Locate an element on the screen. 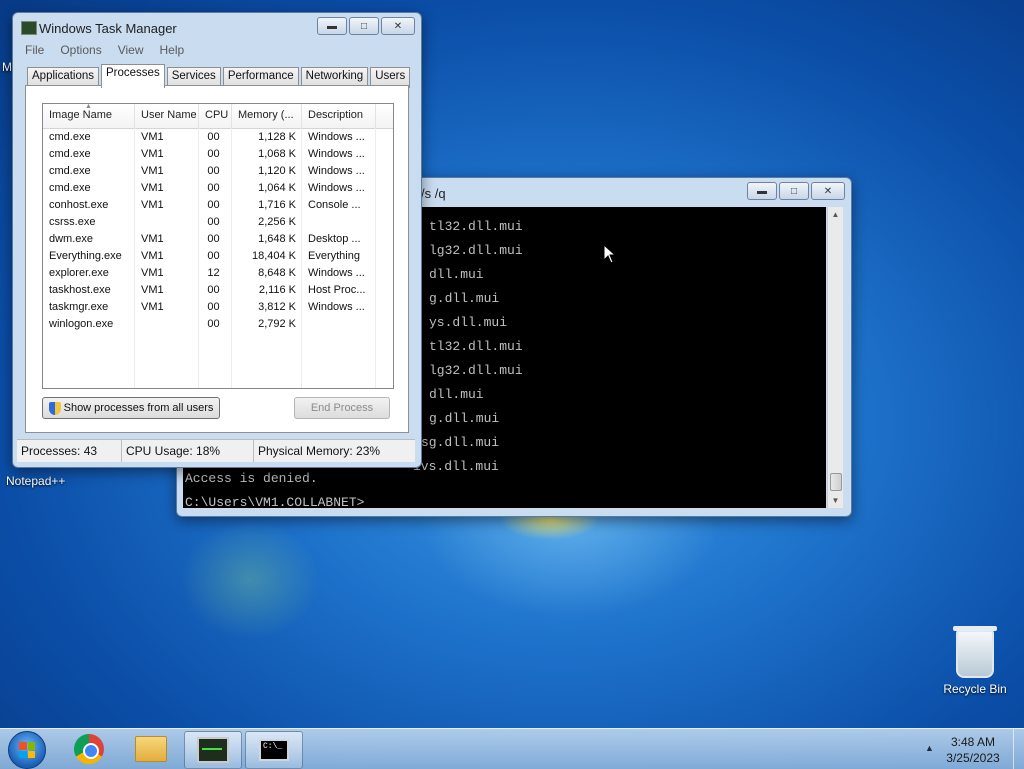  taskbar-explorer is located at coordinates (151, 749).